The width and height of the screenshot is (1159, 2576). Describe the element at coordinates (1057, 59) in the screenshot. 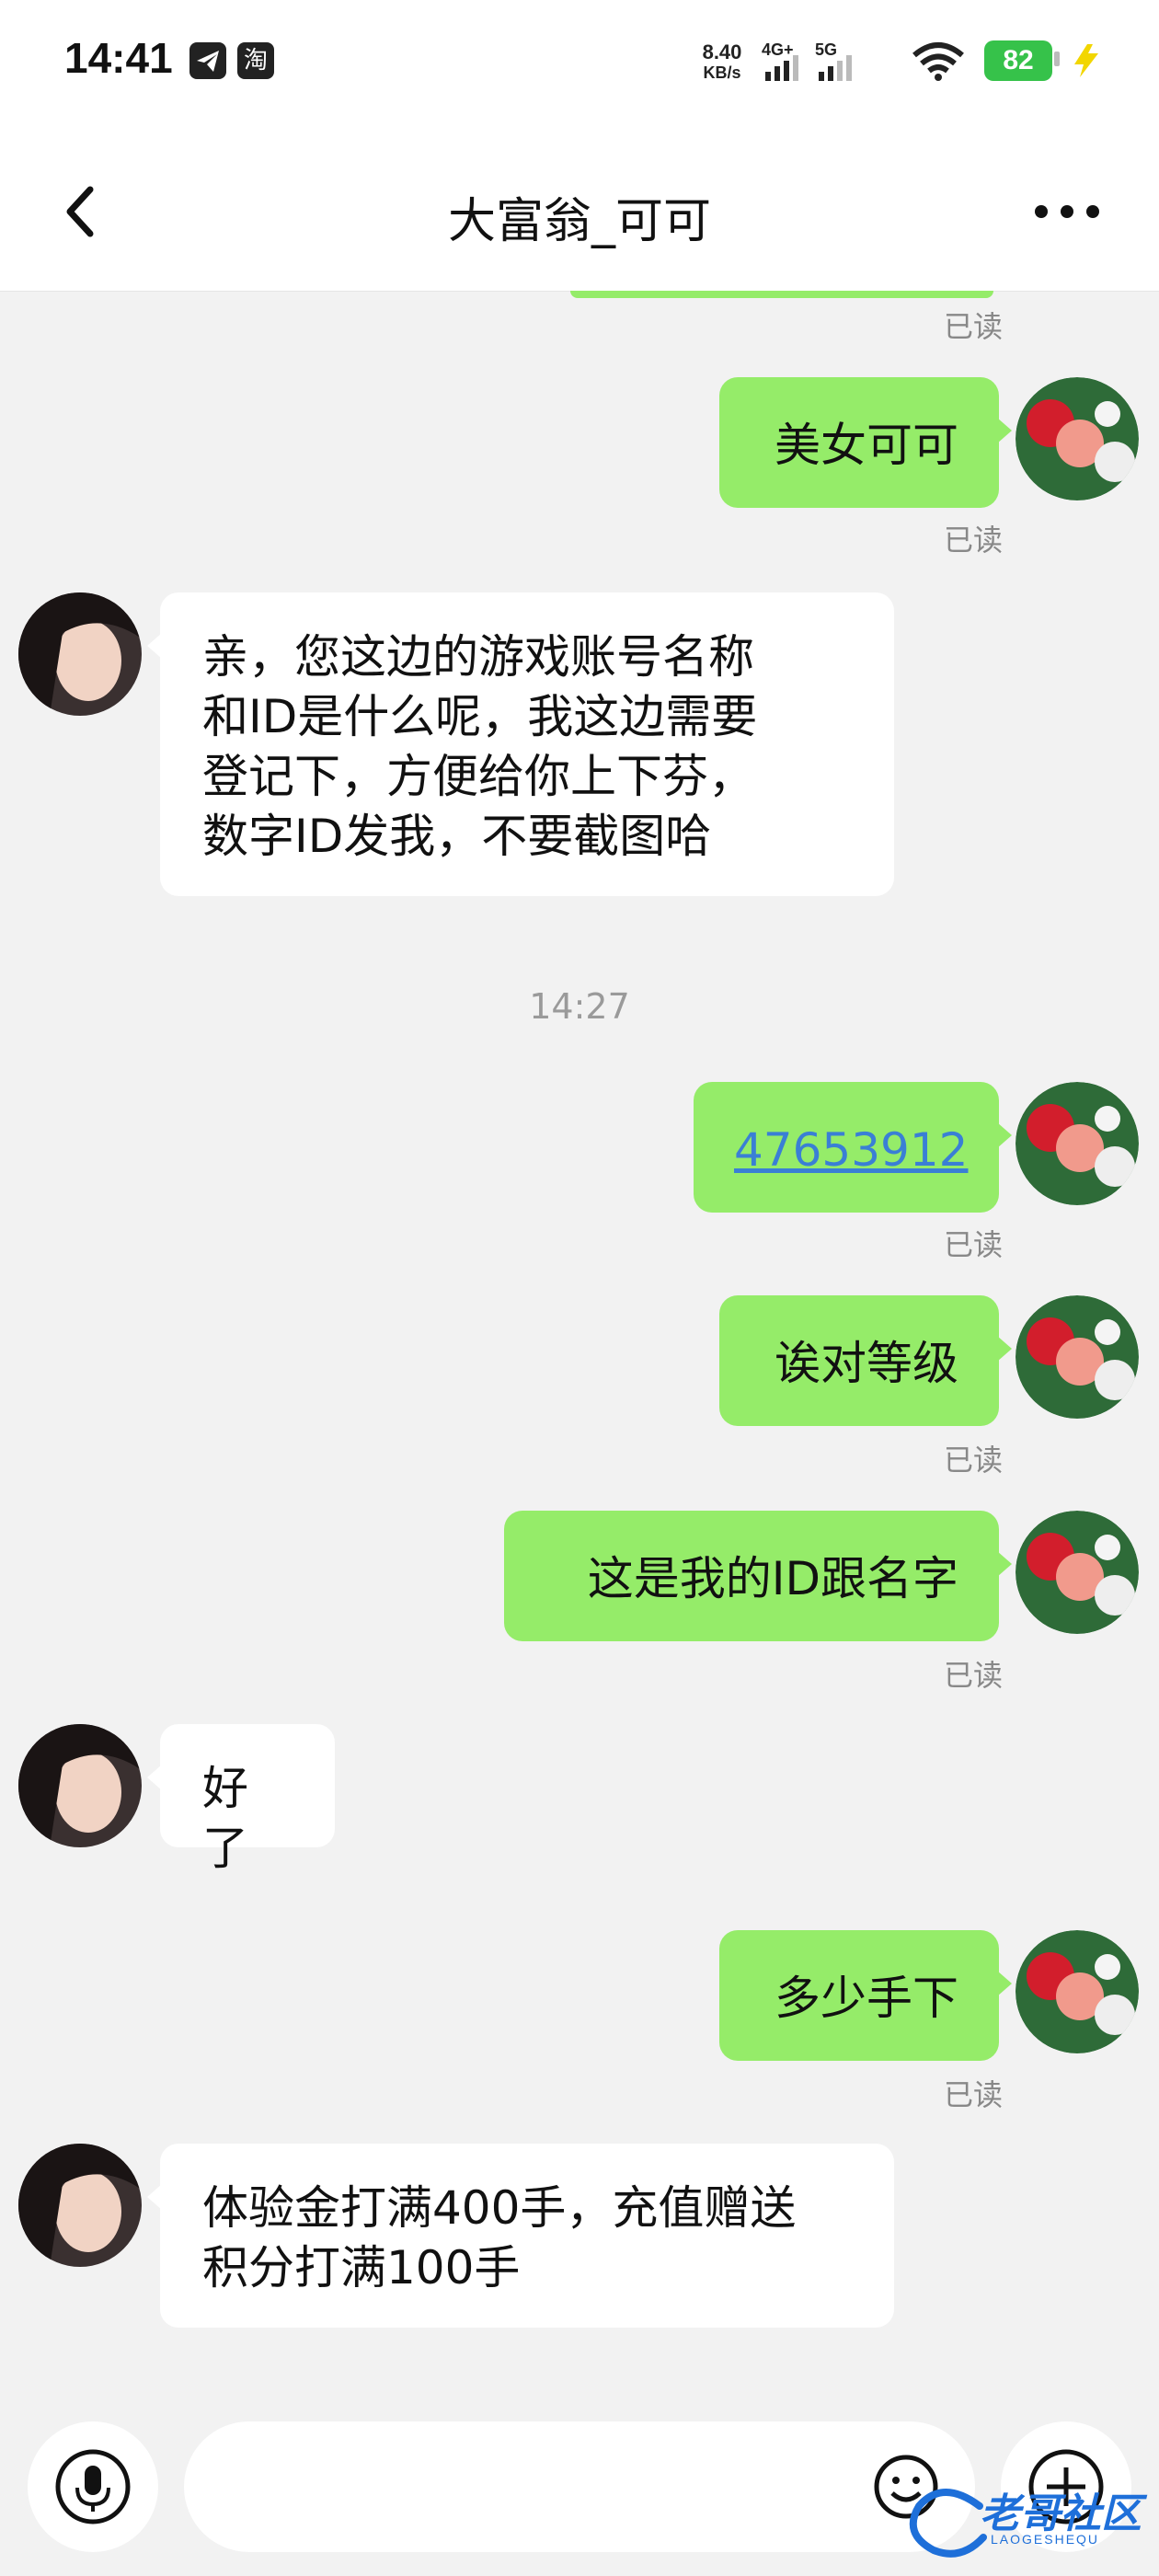

I see `battery-cap` at that location.